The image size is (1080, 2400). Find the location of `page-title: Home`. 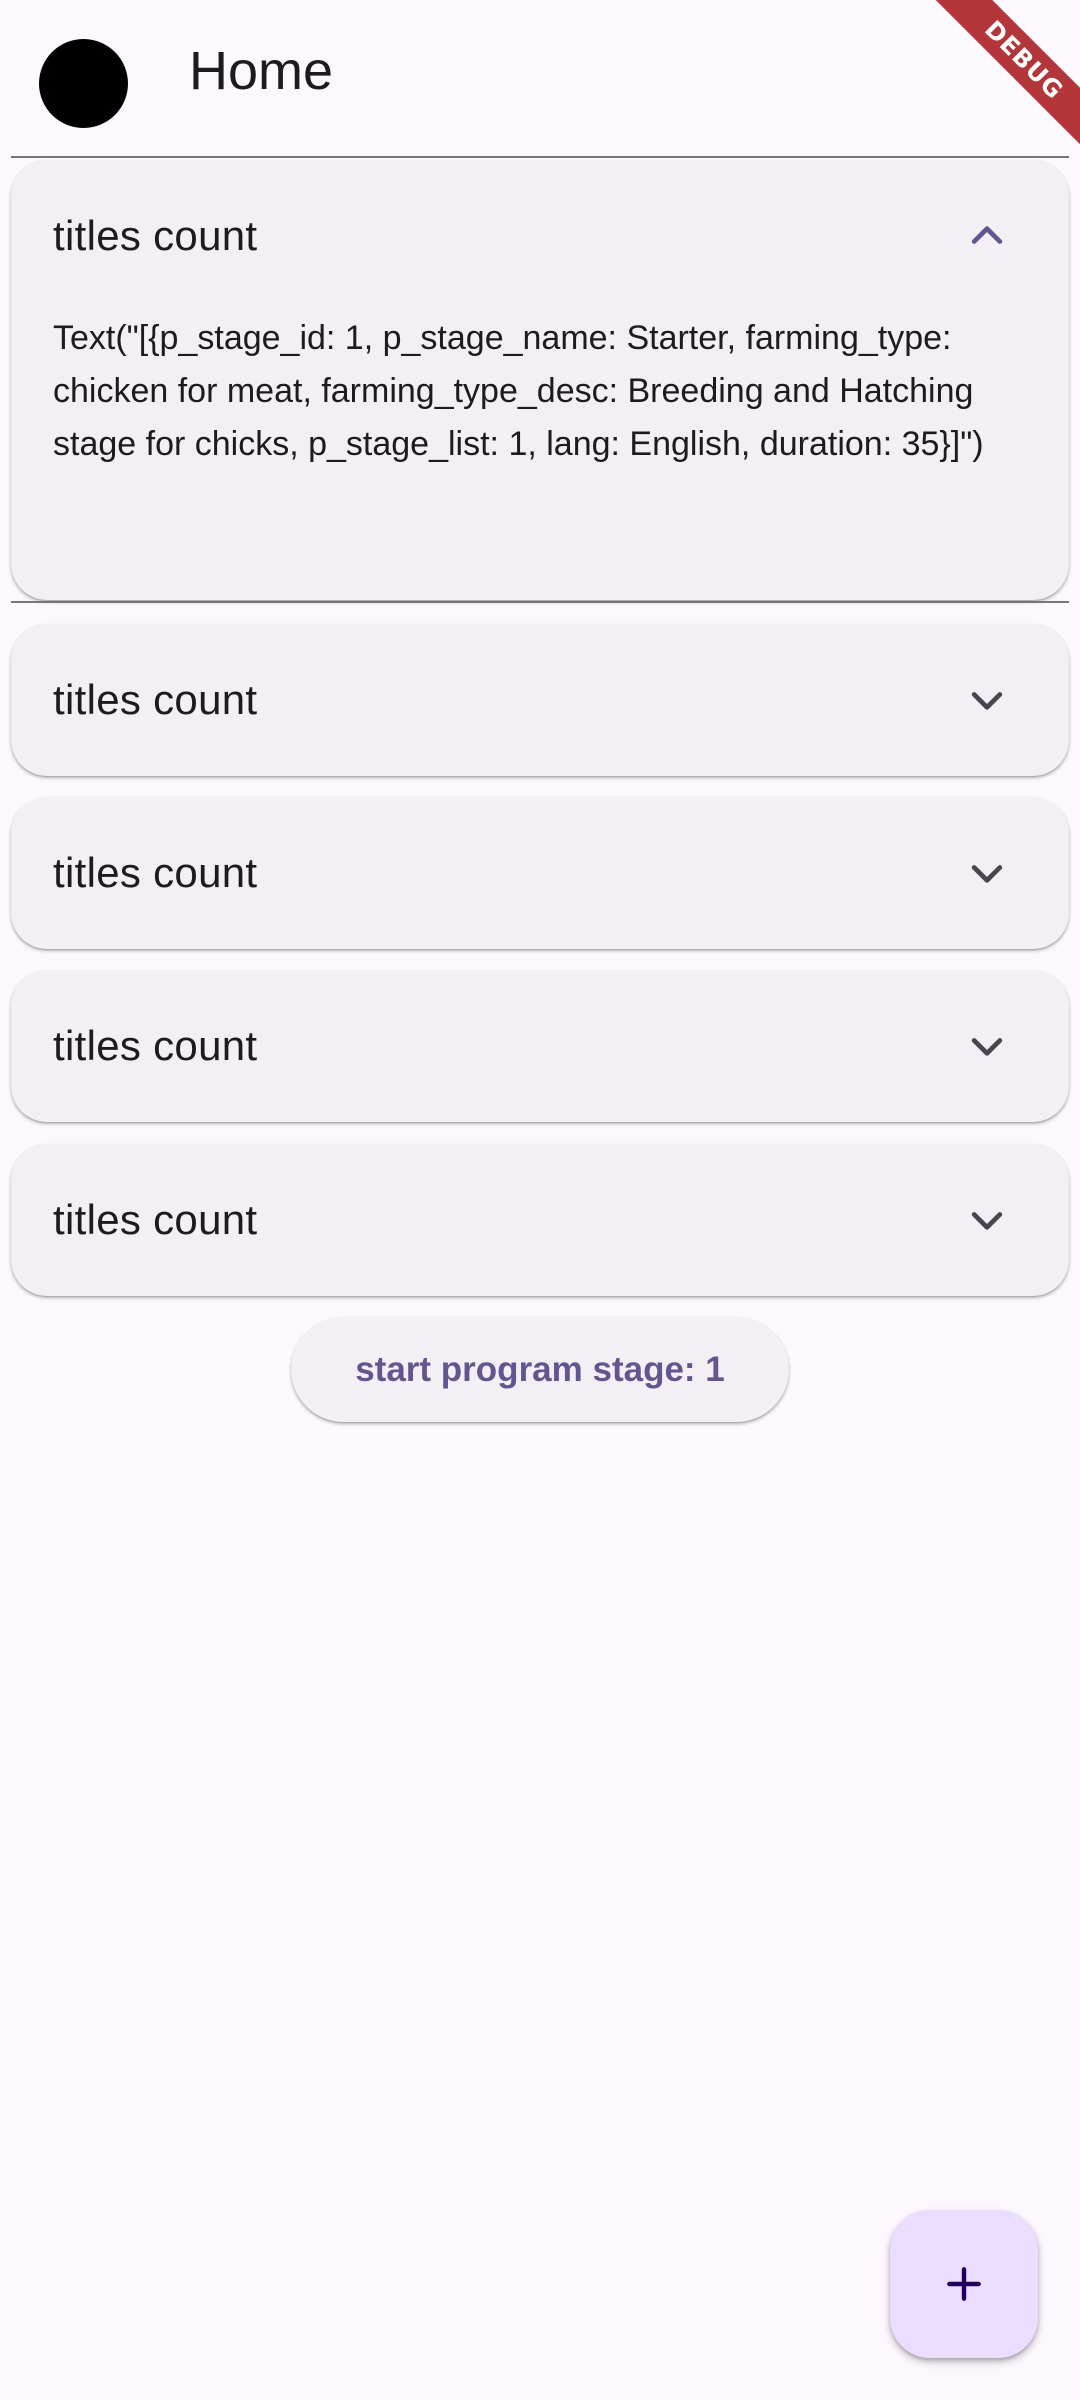

page-title: Home is located at coordinates (261, 71).